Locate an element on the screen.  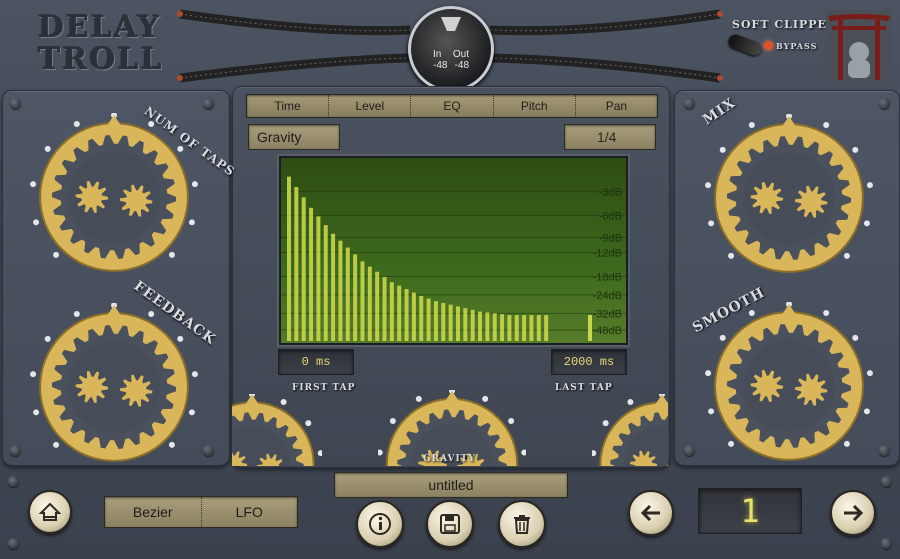
bezier-option: Bezier is located at coordinates (153, 512).